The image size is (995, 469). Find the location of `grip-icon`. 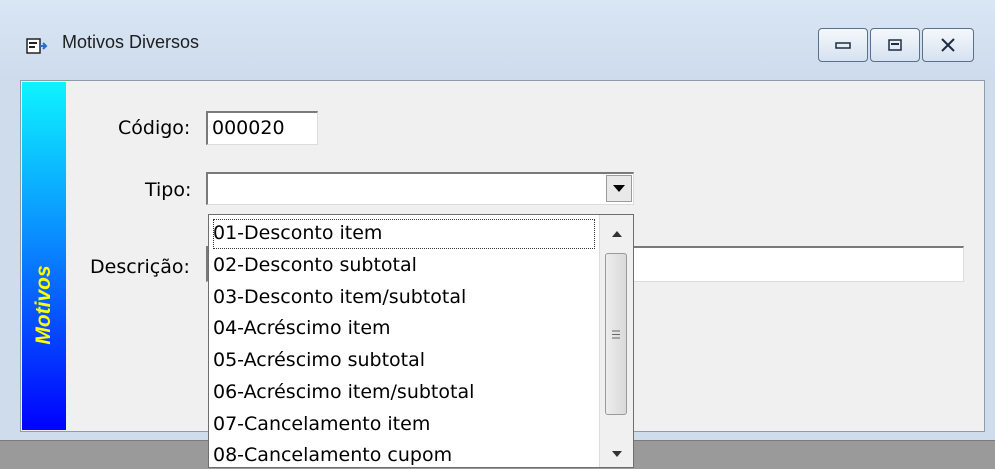

grip-icon is located at coordinates (616, 334).